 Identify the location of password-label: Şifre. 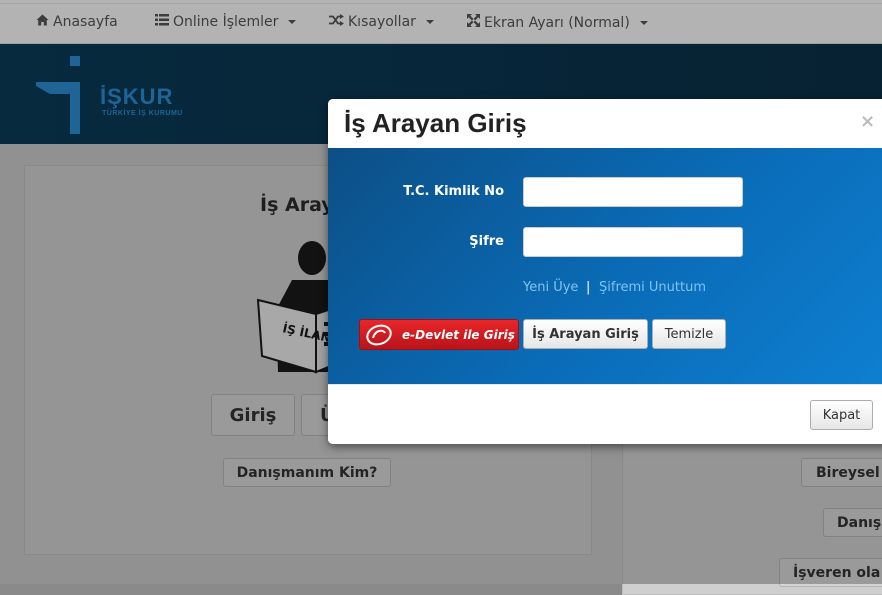
(486, 241).